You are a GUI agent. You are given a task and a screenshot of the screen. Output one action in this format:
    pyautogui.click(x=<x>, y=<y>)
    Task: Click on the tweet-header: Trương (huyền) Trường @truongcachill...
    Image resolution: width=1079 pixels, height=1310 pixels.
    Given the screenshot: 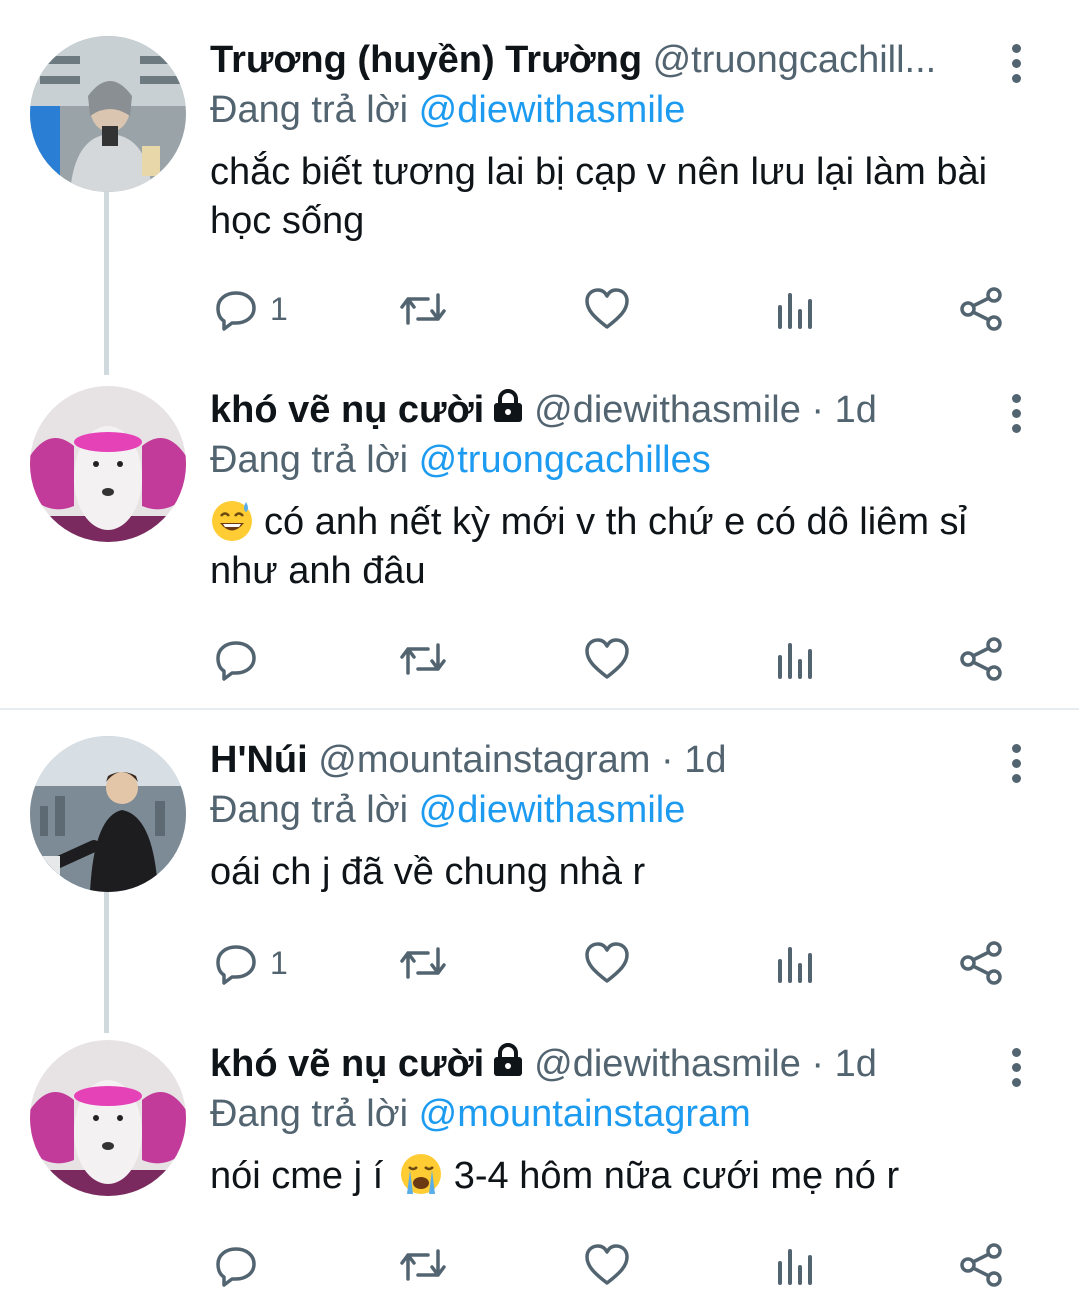 What is the action you would take?
    pyautogui.click(x=573, y=60)
    